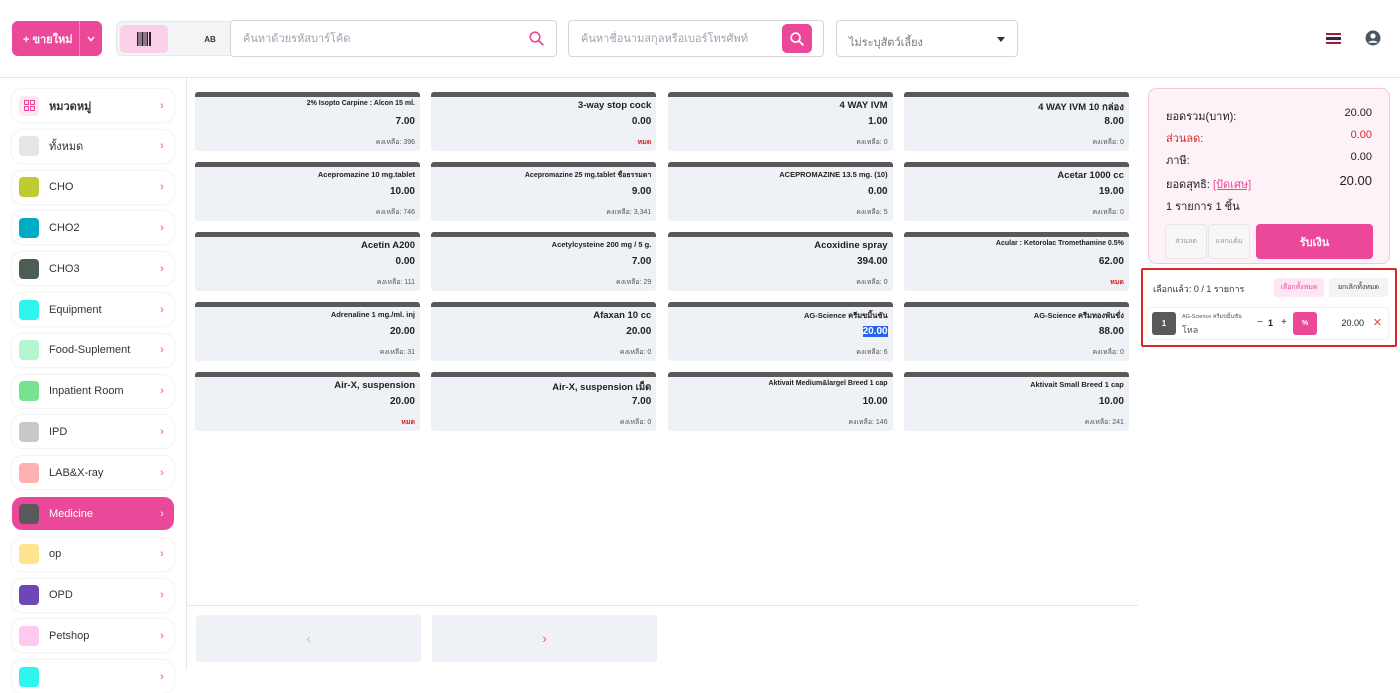 Image resolution: width=1400 pixels, height=693 pixels. What do you see at coordinates (1299, 287) in the screenshot?
I see `select-all-button: เลือกทั้งหมด` at bounding box center [1299, 287].